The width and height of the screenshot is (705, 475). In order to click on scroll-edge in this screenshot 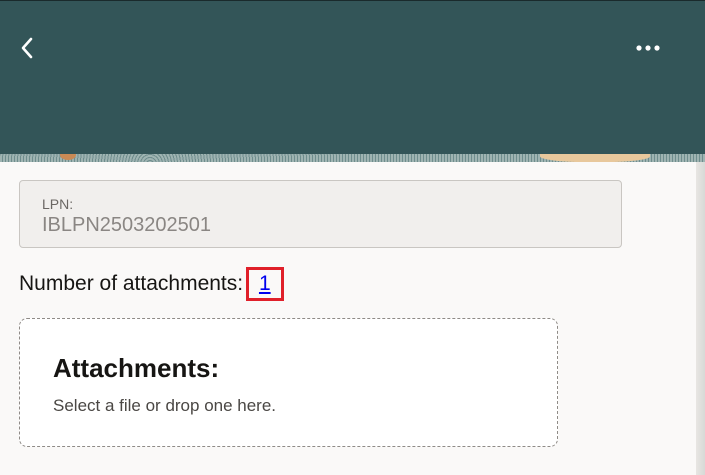, I will do `click(700, 318)`.